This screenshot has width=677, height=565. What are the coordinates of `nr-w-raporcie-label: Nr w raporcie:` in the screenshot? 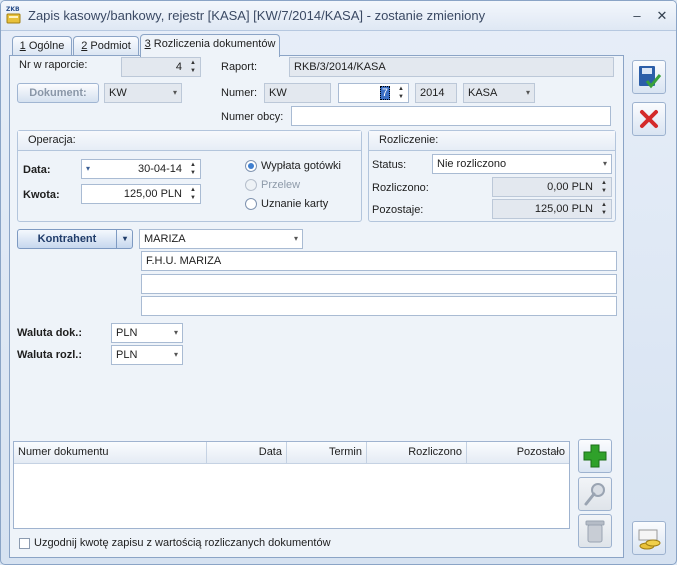 It's located at (53, 65).